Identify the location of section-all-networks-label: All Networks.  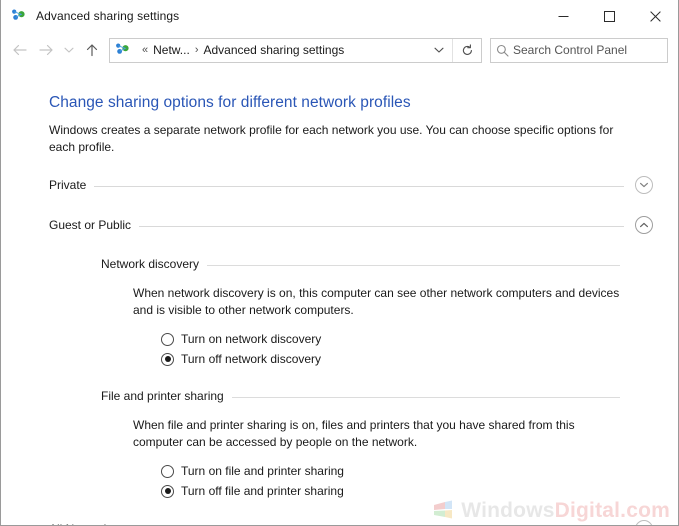
(82, 523).